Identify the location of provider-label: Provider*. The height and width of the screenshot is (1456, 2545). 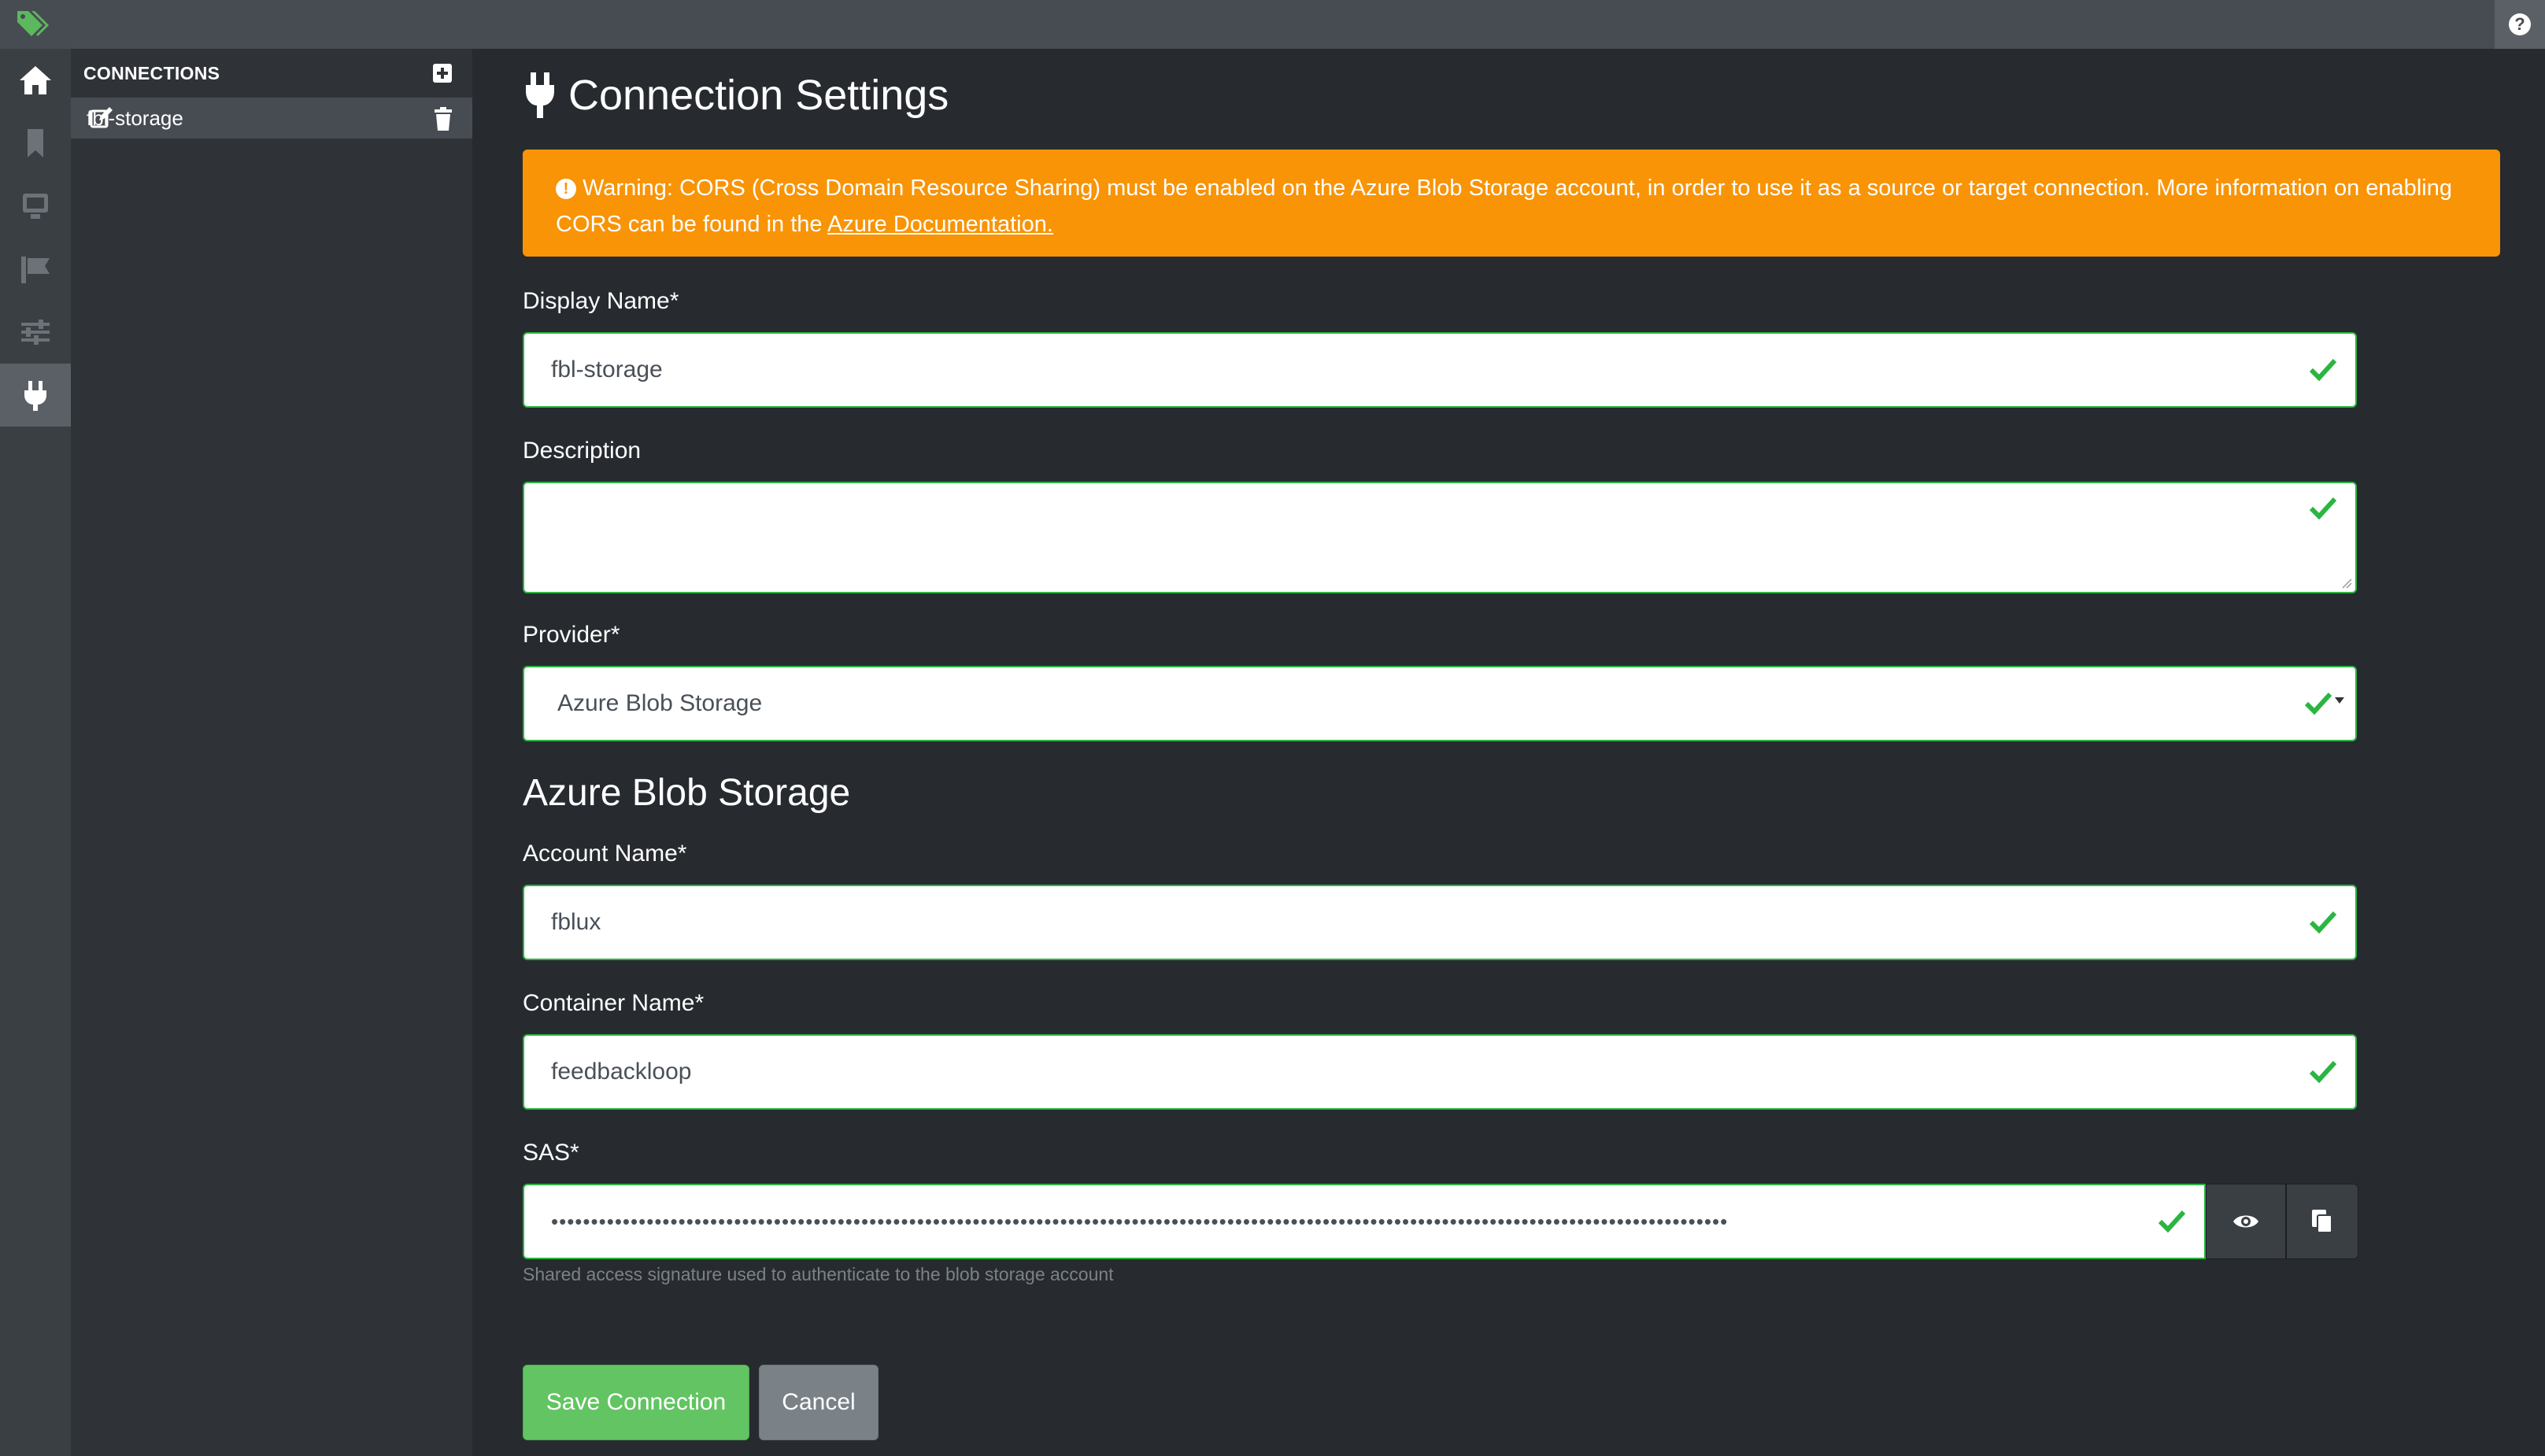
(571, 635).